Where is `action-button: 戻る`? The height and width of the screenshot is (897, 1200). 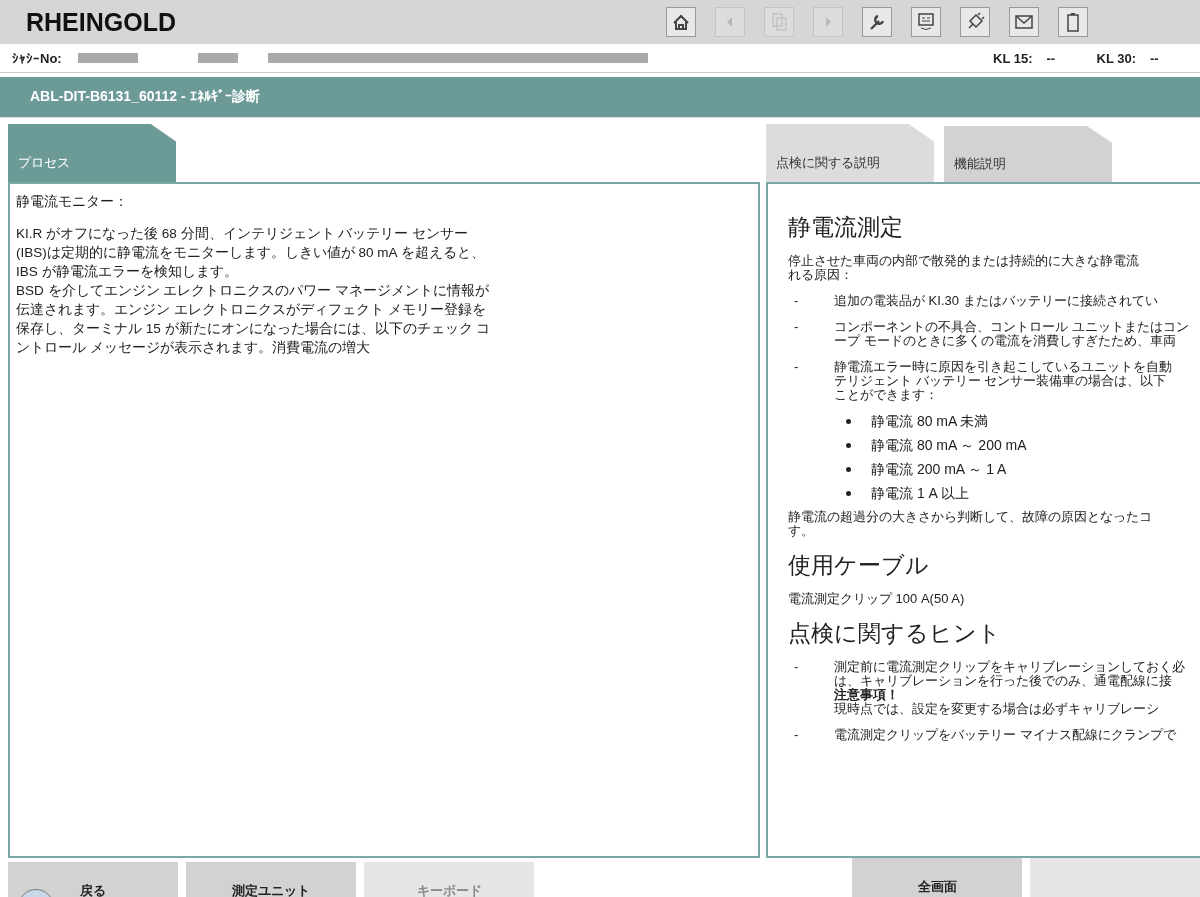 action-button: 戻る is located at coordinates (93, 879).